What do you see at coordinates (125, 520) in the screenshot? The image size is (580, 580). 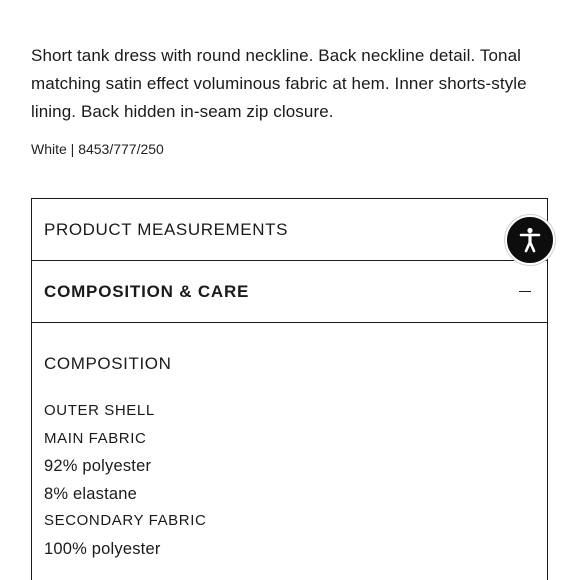 I see `composition-line-secondary-fabric: SECONDARY FABRIC` at bounding box center [125, 520].